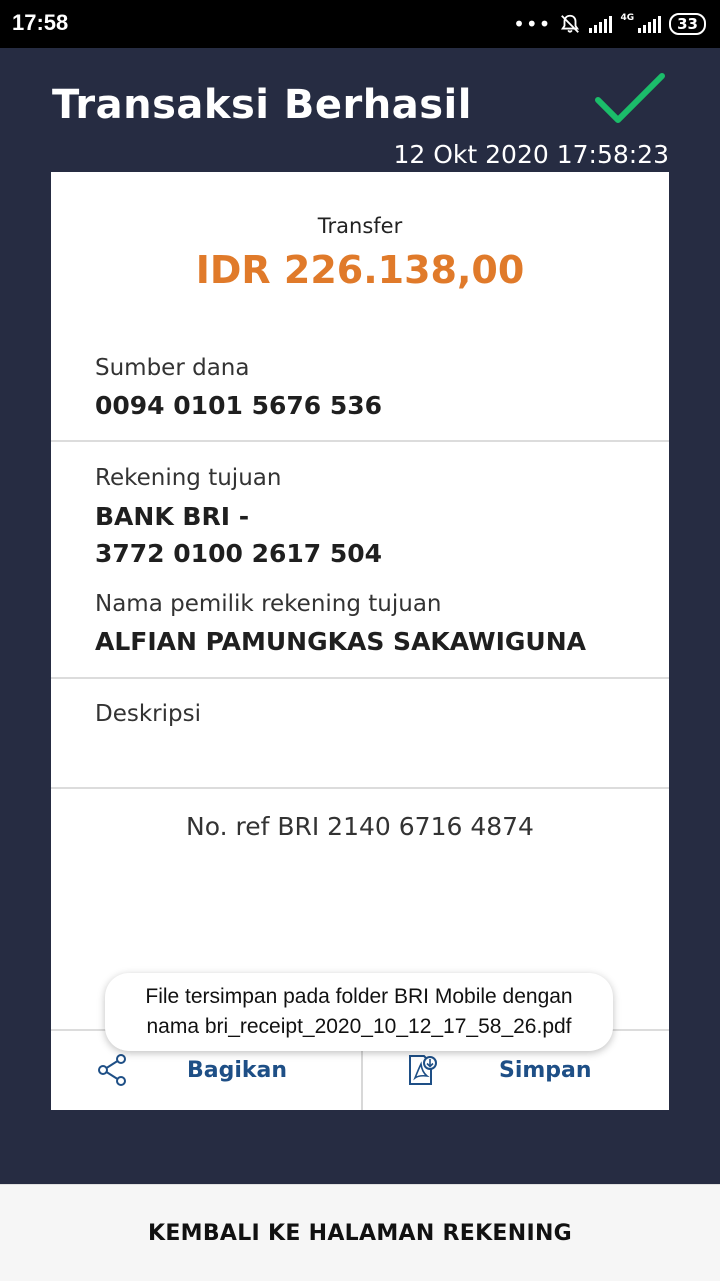 This screenshot has width=720, height=1281. What do you see at coordinates (239, 405) in the screenshot?
I see `source-account: 0094 0101 5676 536` at bounding box center [239, 405].